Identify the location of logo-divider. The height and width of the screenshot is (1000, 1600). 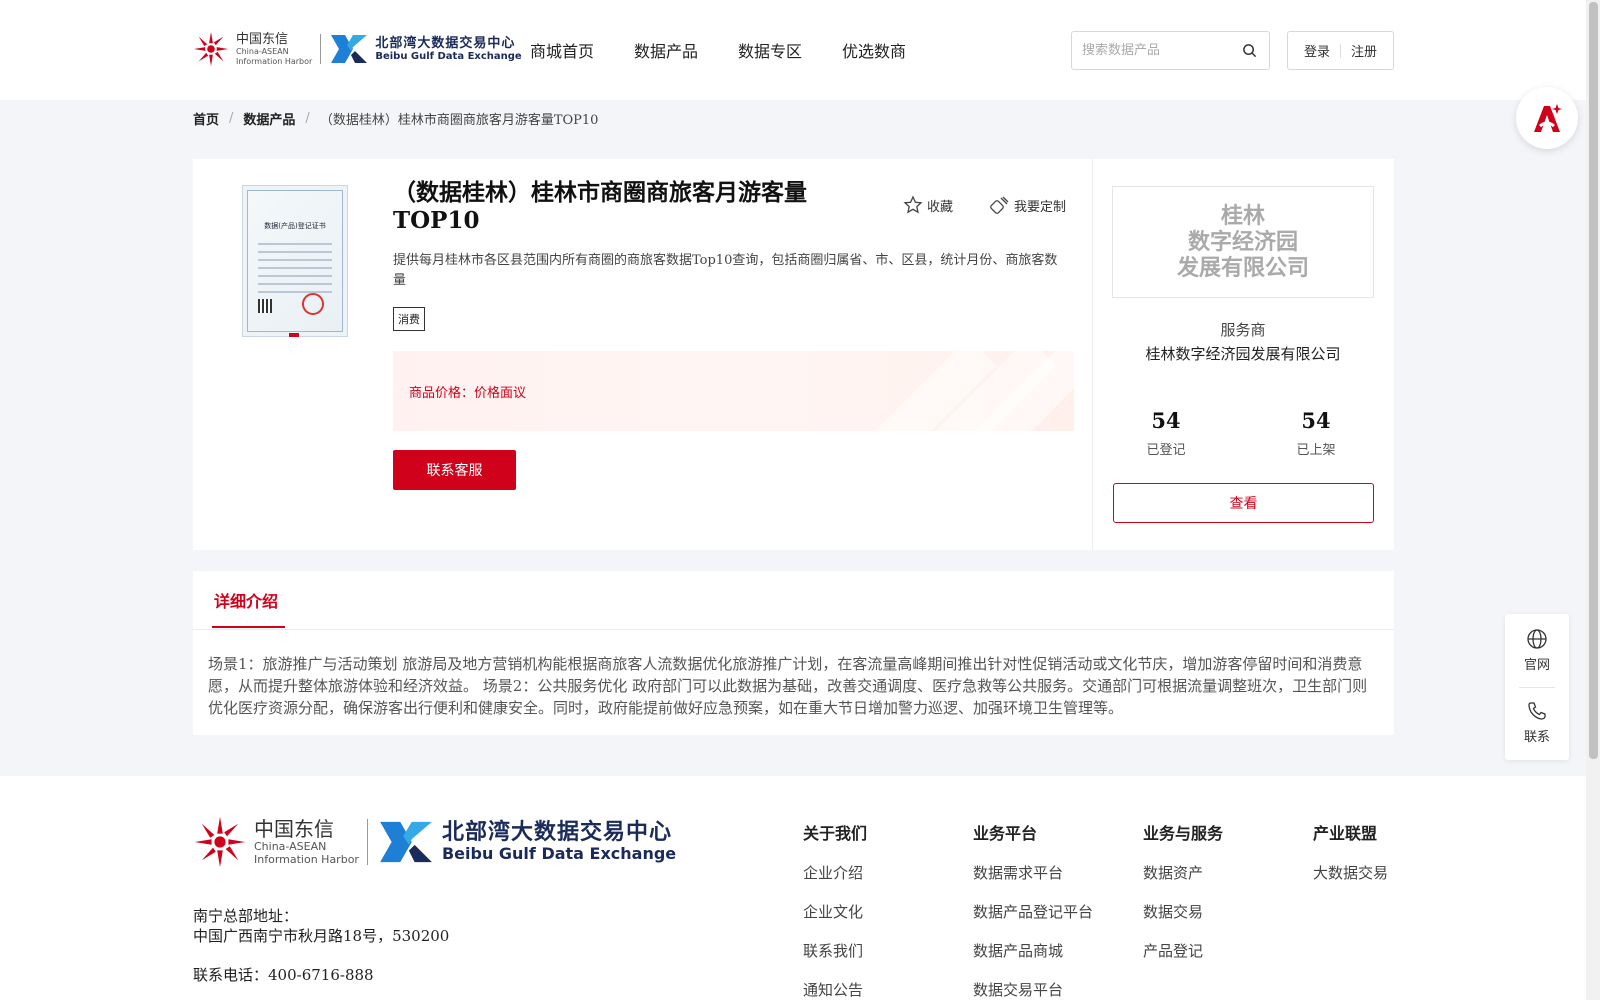
(321, 49).